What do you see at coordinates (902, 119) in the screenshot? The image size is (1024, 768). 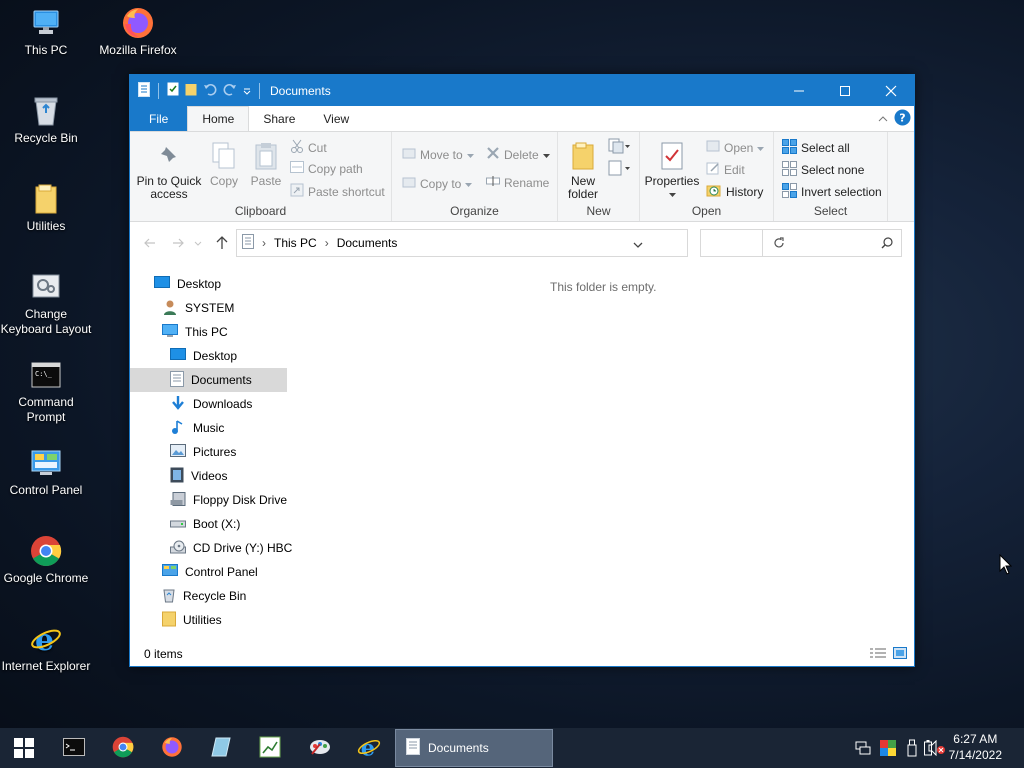 I see `help-icon: ?` at bounding box center [902, 119].